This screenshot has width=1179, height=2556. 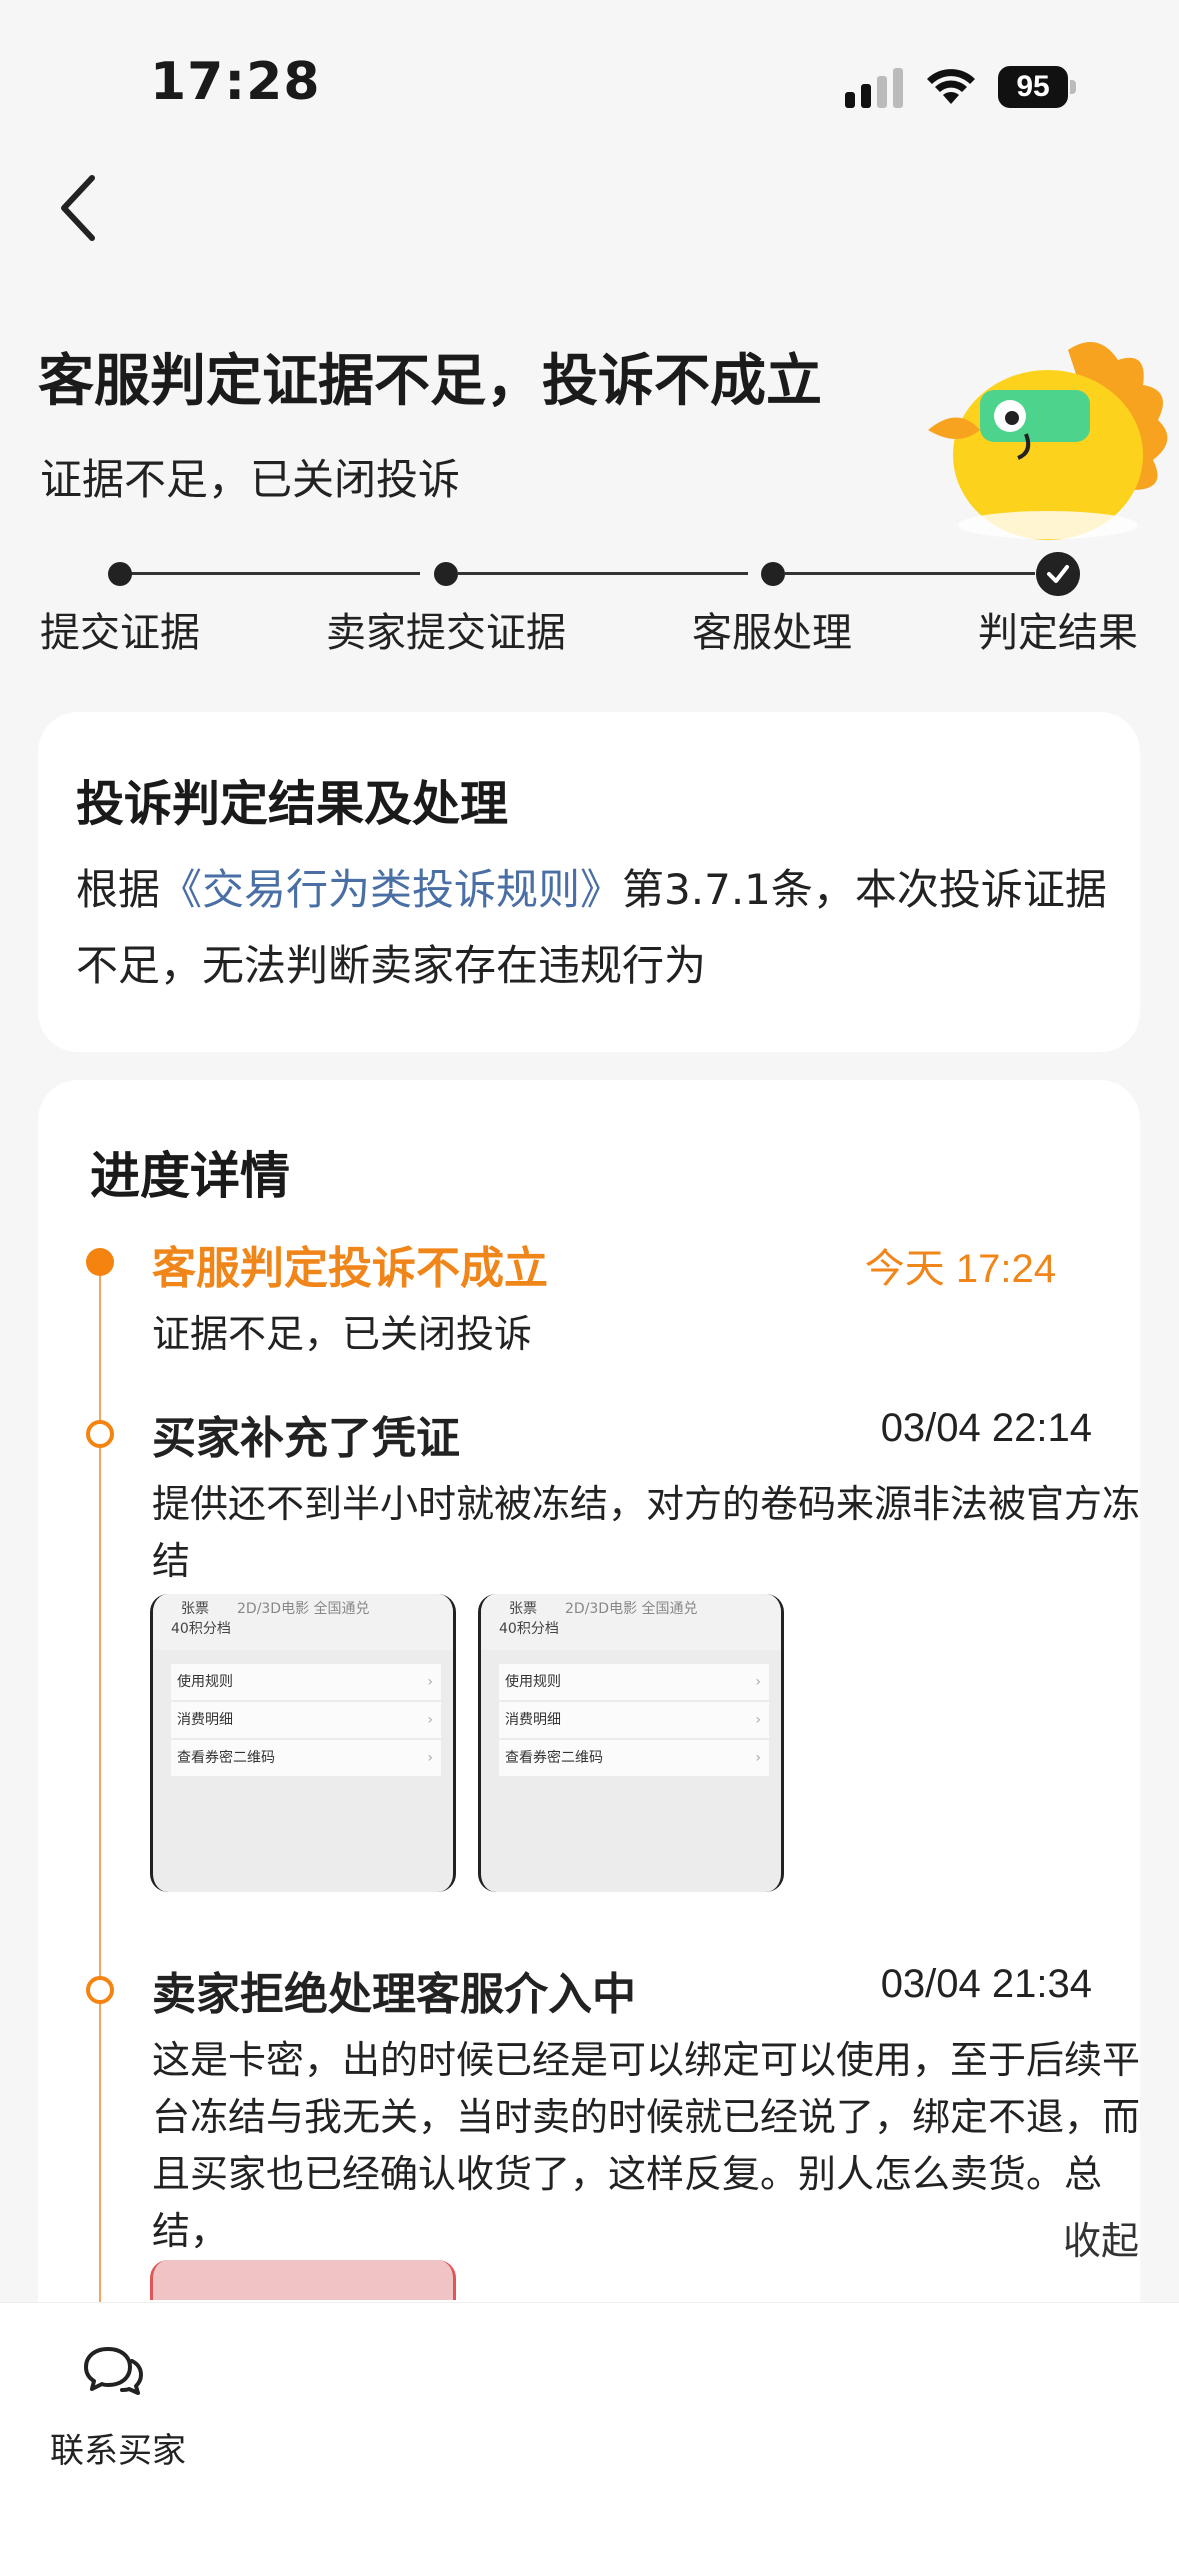 What do you see at coordinates (394, 1994) in the screenshot?
I see `event-title: 卖家拒绝处理客服介入中` at bounding box center [394, 1994].